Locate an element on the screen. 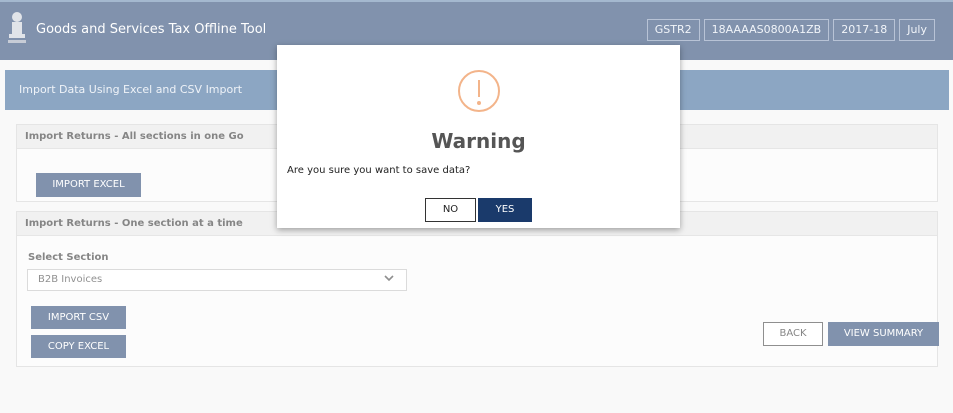 Image resolution: width=953 pixels, height=413 pixels. dialog-title: Warning is located at coordinates (478, 141).